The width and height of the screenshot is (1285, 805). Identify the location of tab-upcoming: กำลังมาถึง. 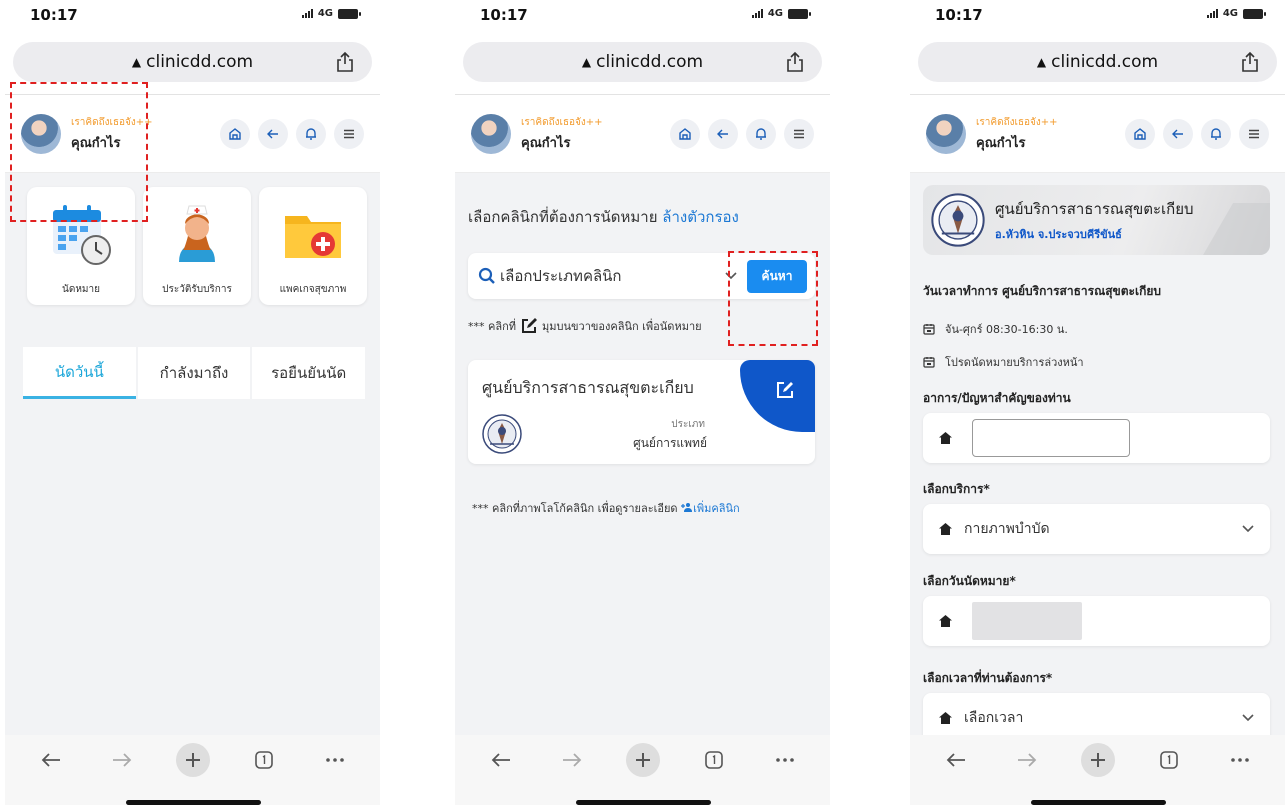
(194, 373).